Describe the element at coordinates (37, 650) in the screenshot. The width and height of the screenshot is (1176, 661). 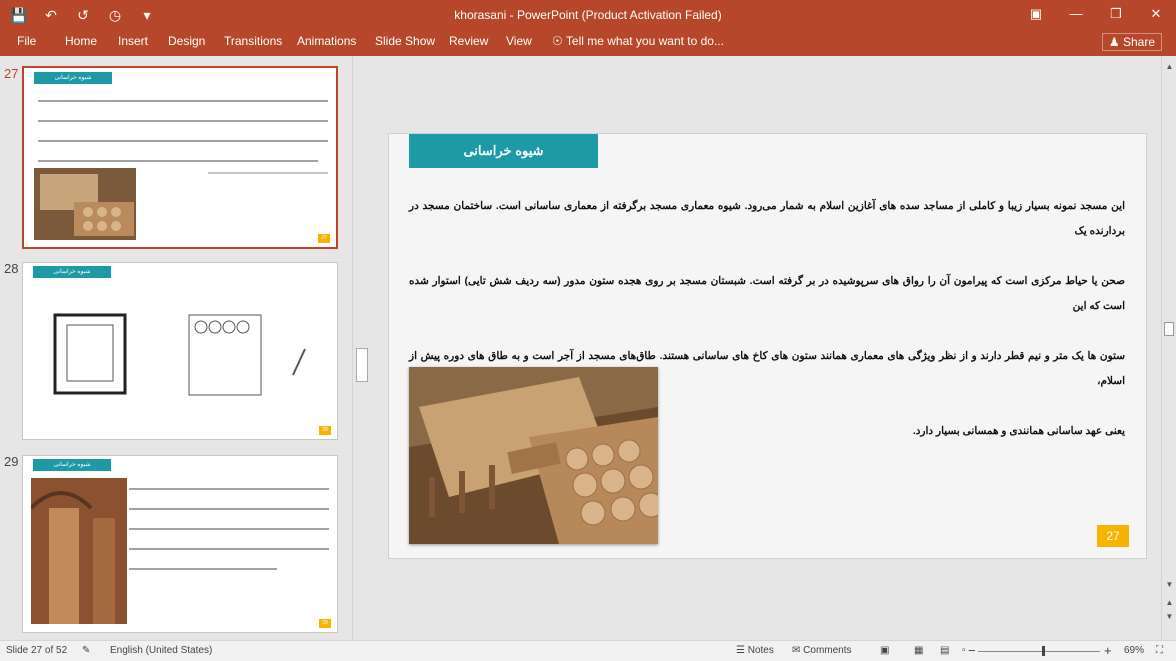
I see `slide-indicator: Slide 27 of 52` at that location.